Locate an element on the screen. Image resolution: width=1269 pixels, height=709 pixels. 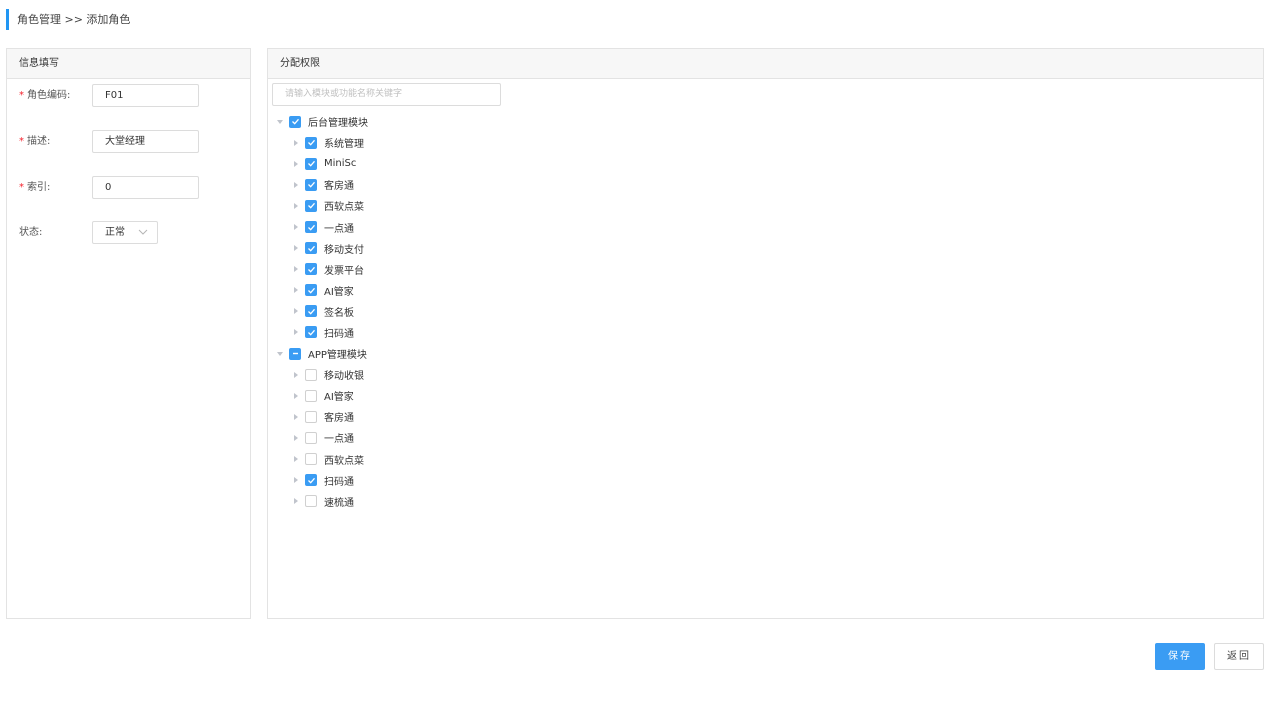
tree-node-label: 速梳通 is located at coordinates (339, 503).